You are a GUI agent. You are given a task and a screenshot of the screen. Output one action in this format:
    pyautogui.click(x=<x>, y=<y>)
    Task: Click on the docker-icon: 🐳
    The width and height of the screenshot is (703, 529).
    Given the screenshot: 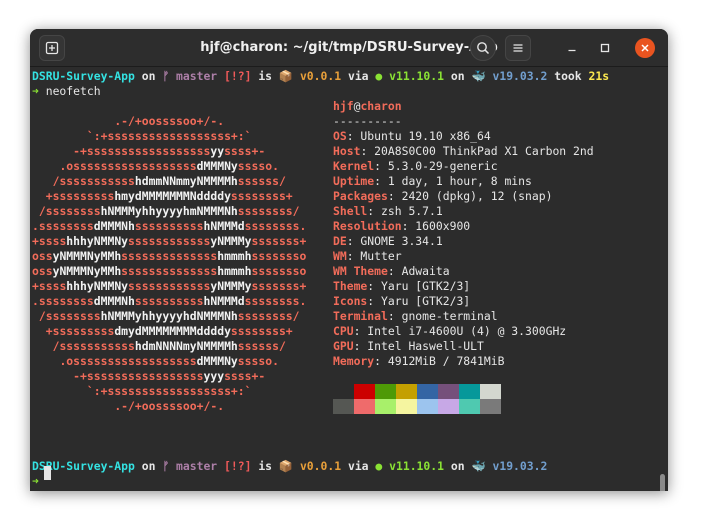 What is the action you would take?
    pyautogui.click(x=478, y=76)
    